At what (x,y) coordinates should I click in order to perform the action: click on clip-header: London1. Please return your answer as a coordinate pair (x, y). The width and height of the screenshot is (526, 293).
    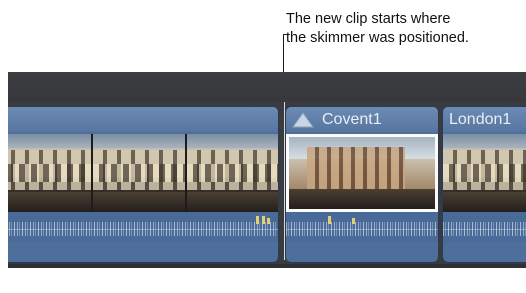
    Looking at the image, I should click on (484, 119).